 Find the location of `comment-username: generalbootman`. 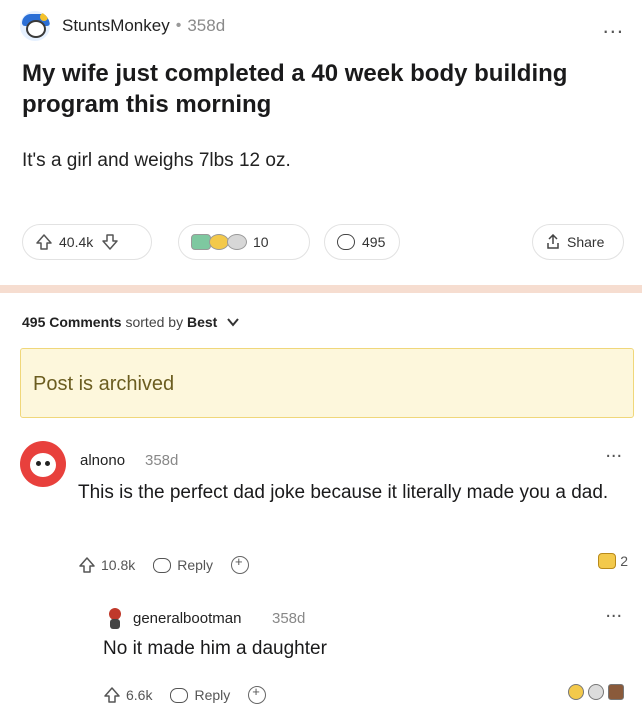

comment-username: generalbootman is located at coordinates (187, 618).